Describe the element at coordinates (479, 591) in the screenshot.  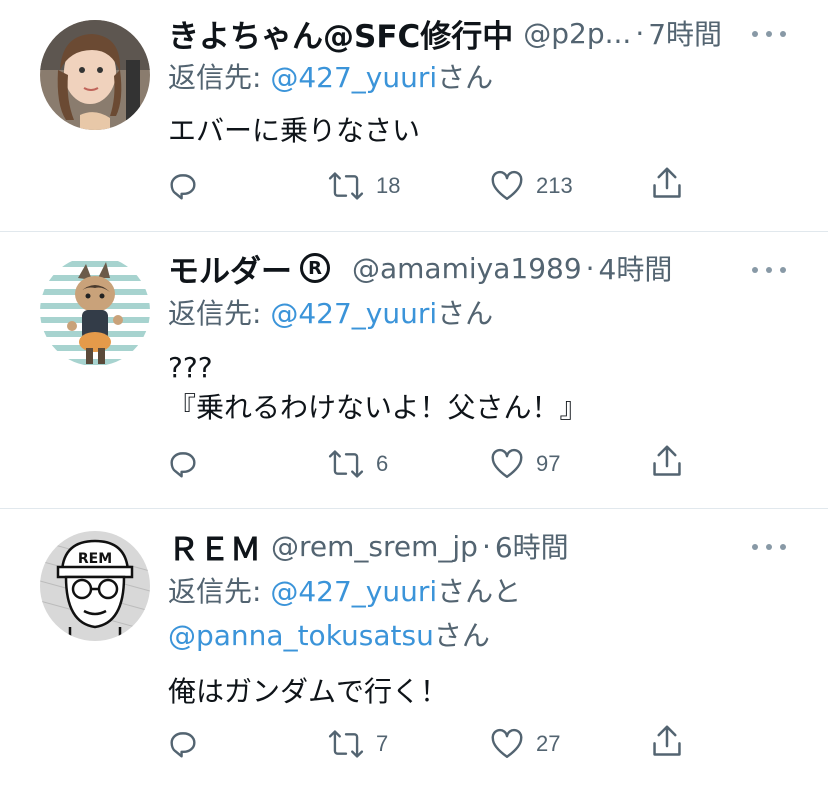
I see `reply-suffix: さんと` at that location.